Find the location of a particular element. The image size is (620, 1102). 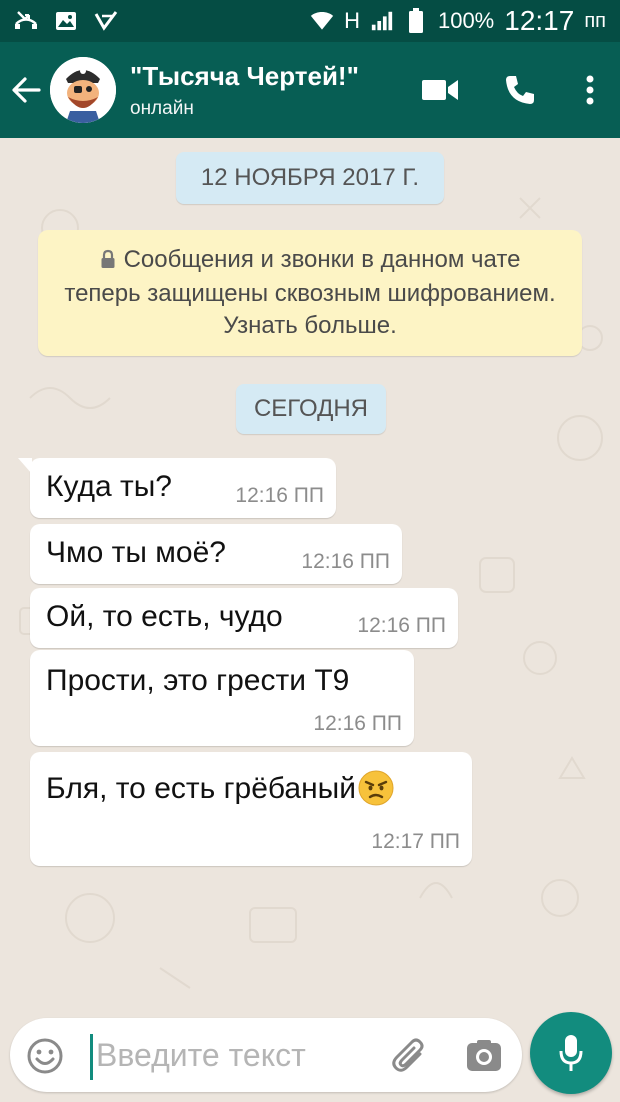

message-text-container: Бля, то есть грёбаный is located at coordinates (220, 792).